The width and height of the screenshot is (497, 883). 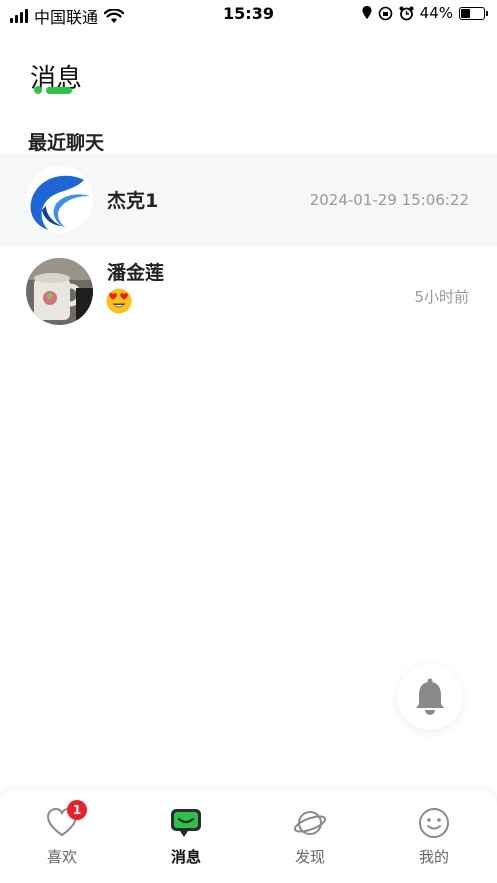 I want to click on chat-time: 2024-01-29 15:06:22, so click(x=389, y=200).